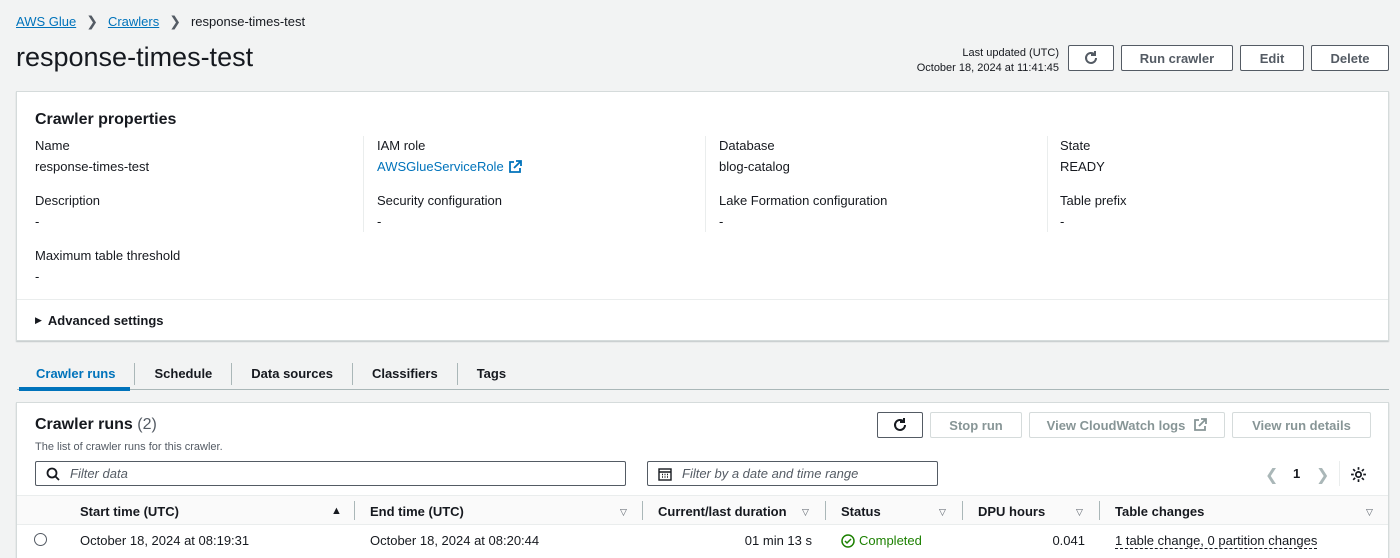 The image size is (1400, 558). Describe the element at coordinates (182, 374) in the screenshot. I see `tab-schedule: Schedule` at that location.